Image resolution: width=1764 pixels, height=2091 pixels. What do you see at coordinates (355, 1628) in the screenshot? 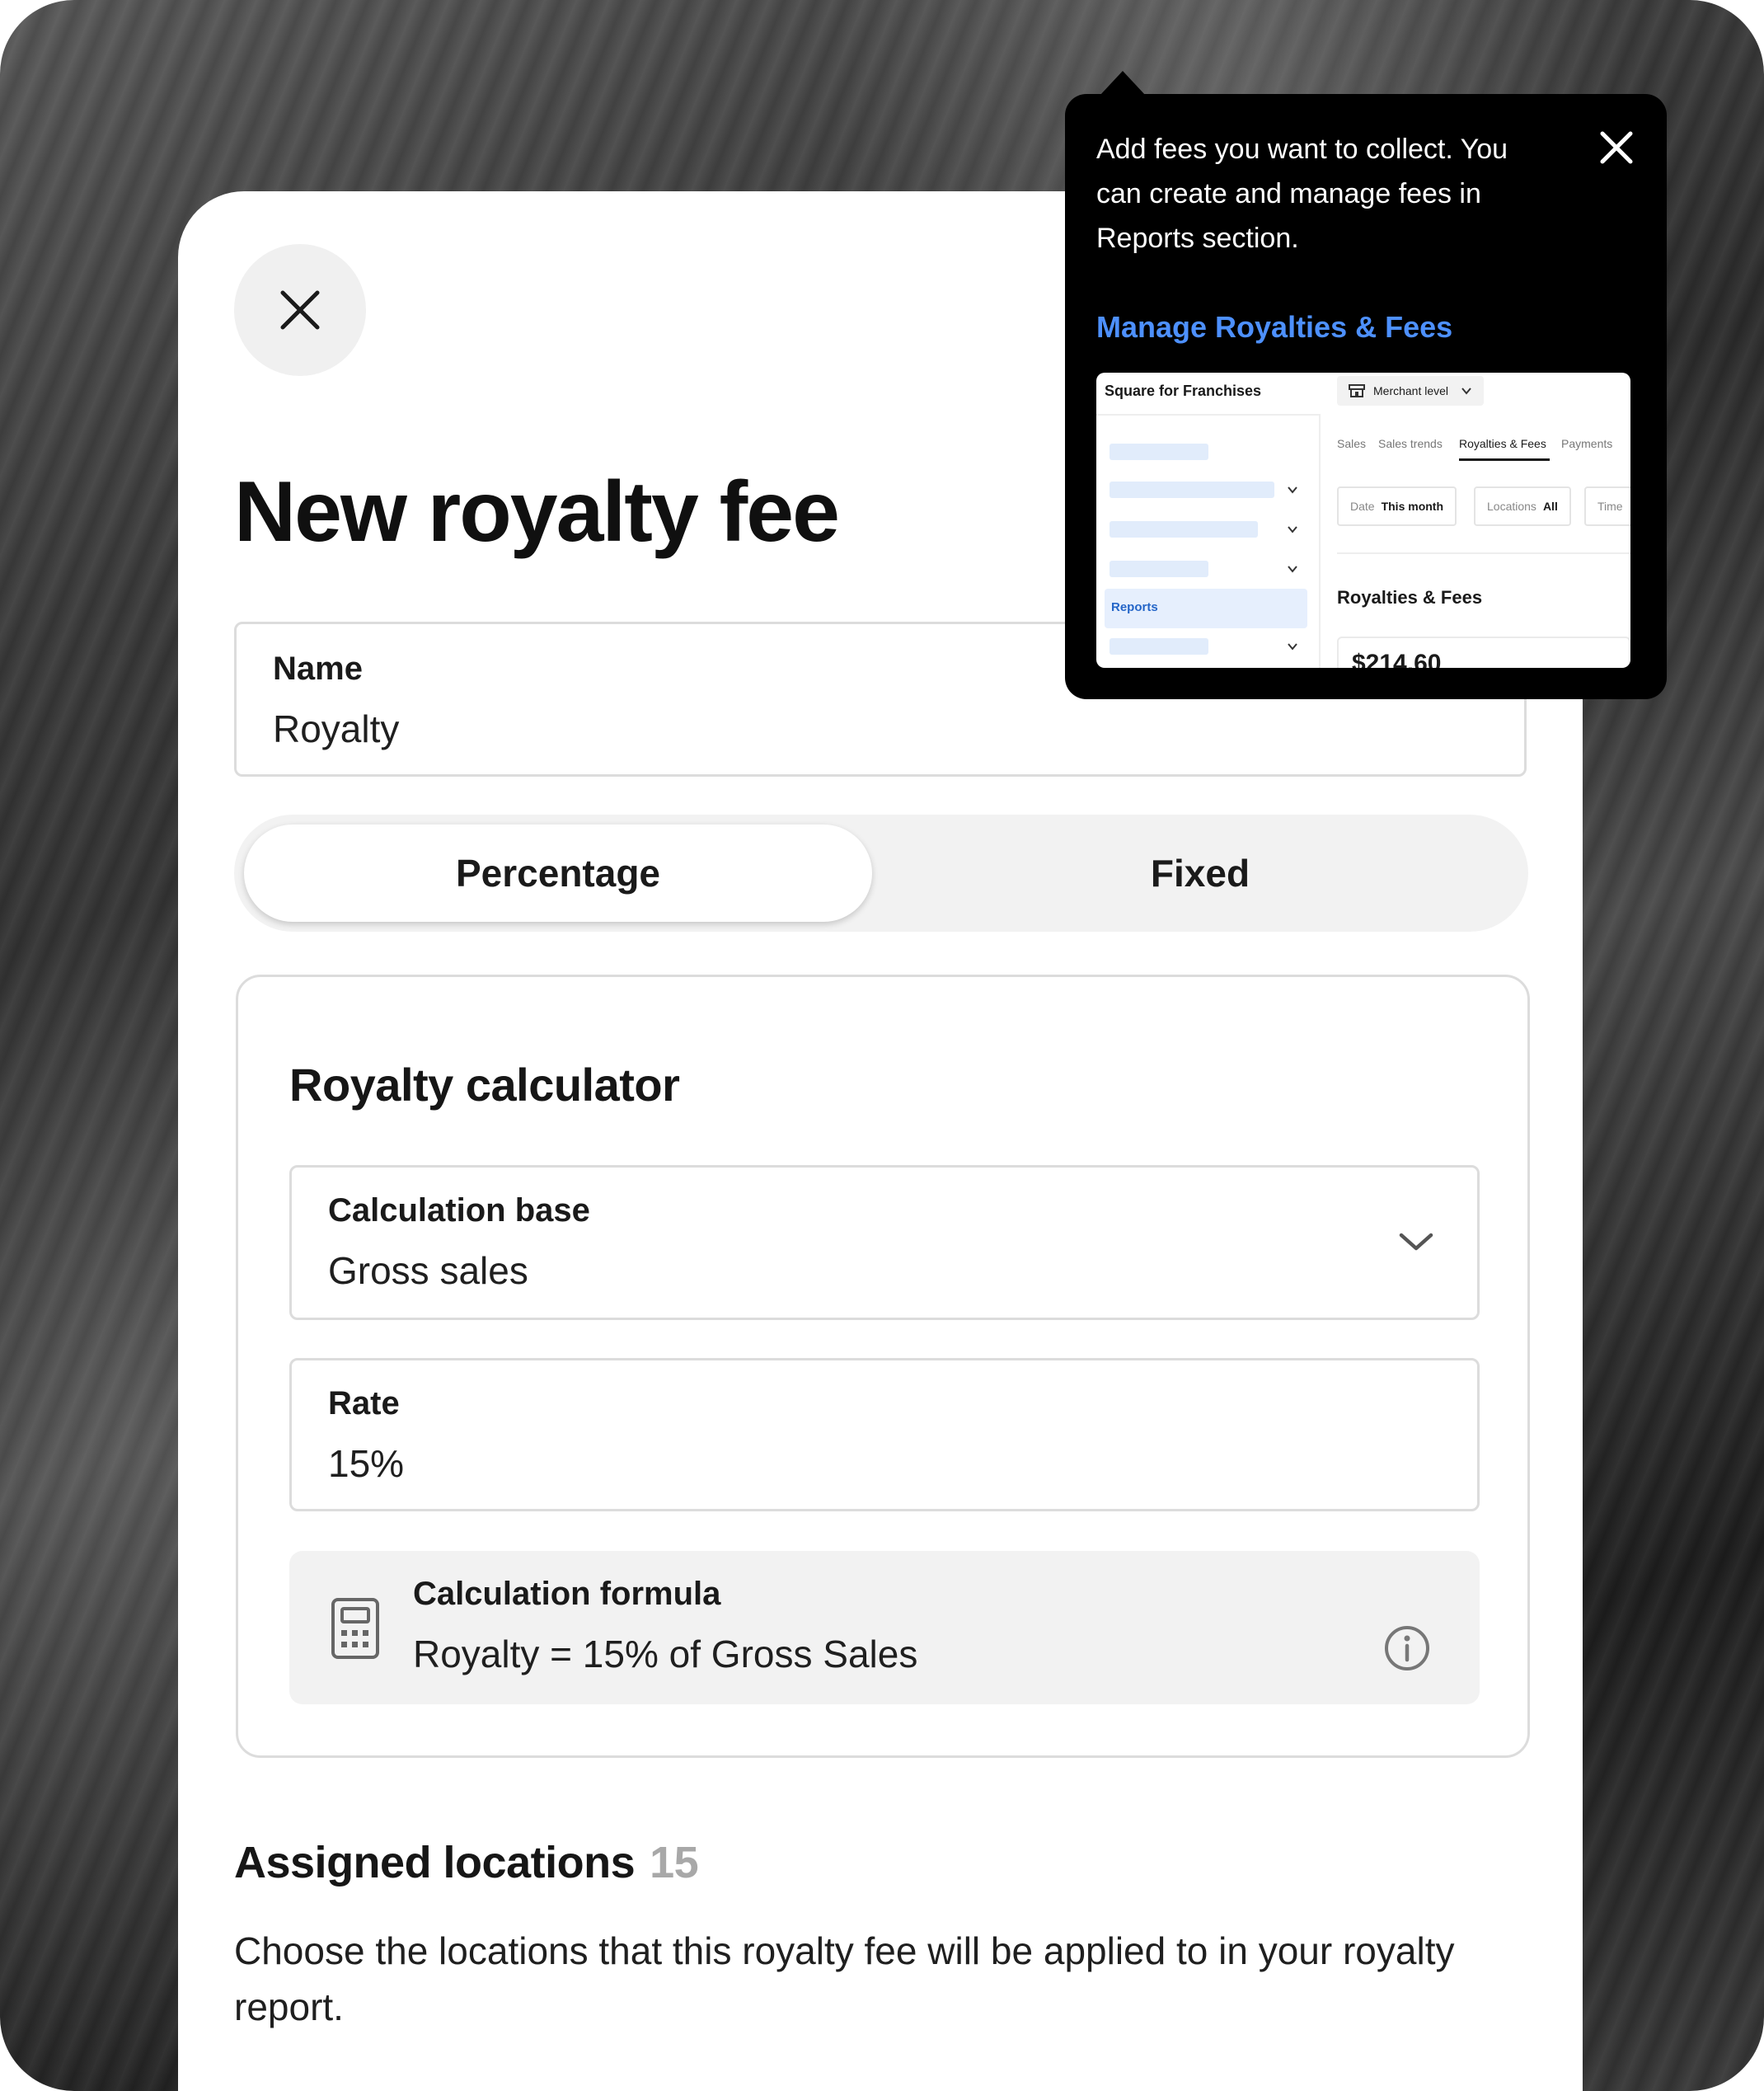
I see `calculator-icon` at bounding box center [355, 1628].